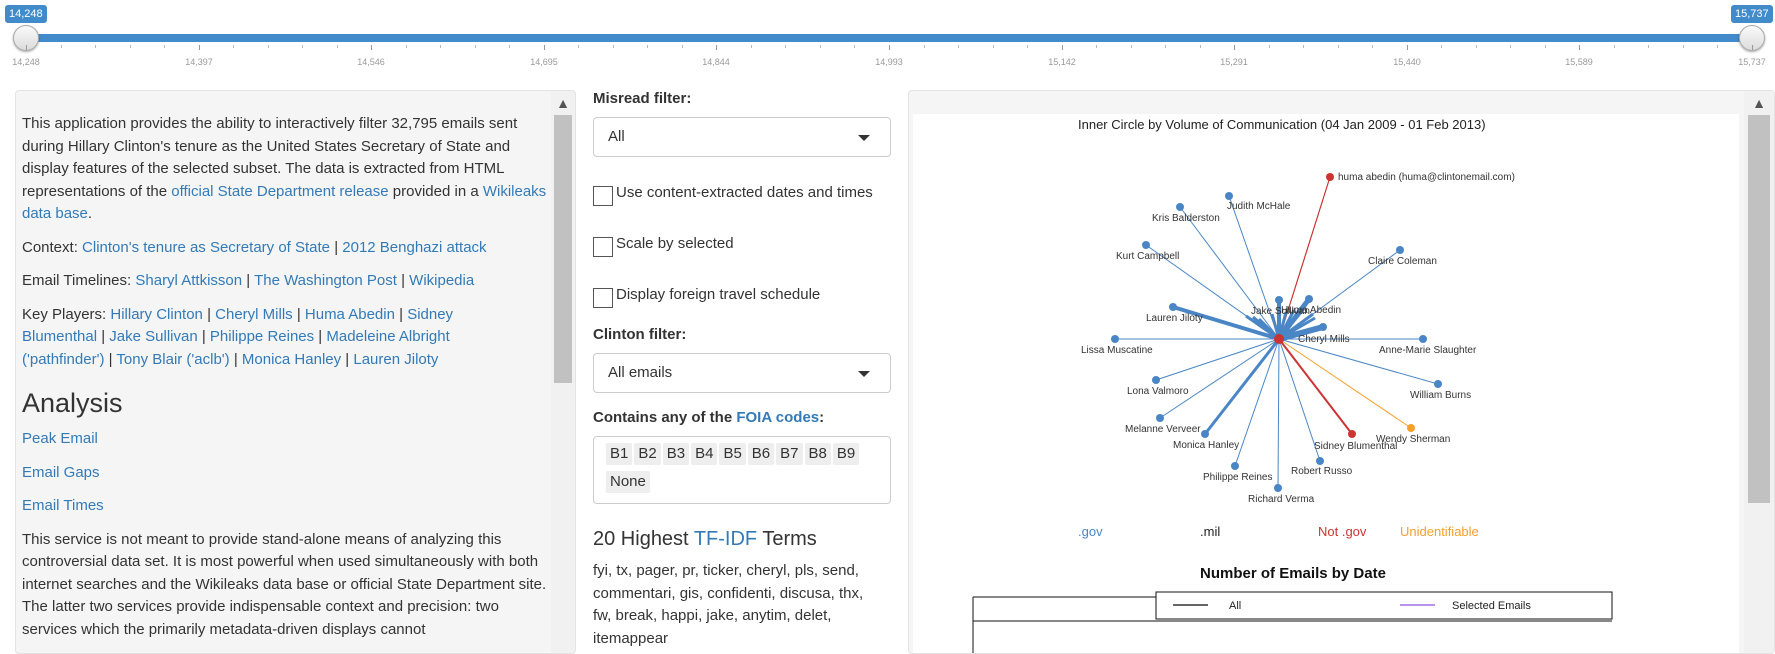  What do you see at coordinates (628, 482) in the screenshot?
I see `foia-code-chip: None` at bounding box center [628, 482].